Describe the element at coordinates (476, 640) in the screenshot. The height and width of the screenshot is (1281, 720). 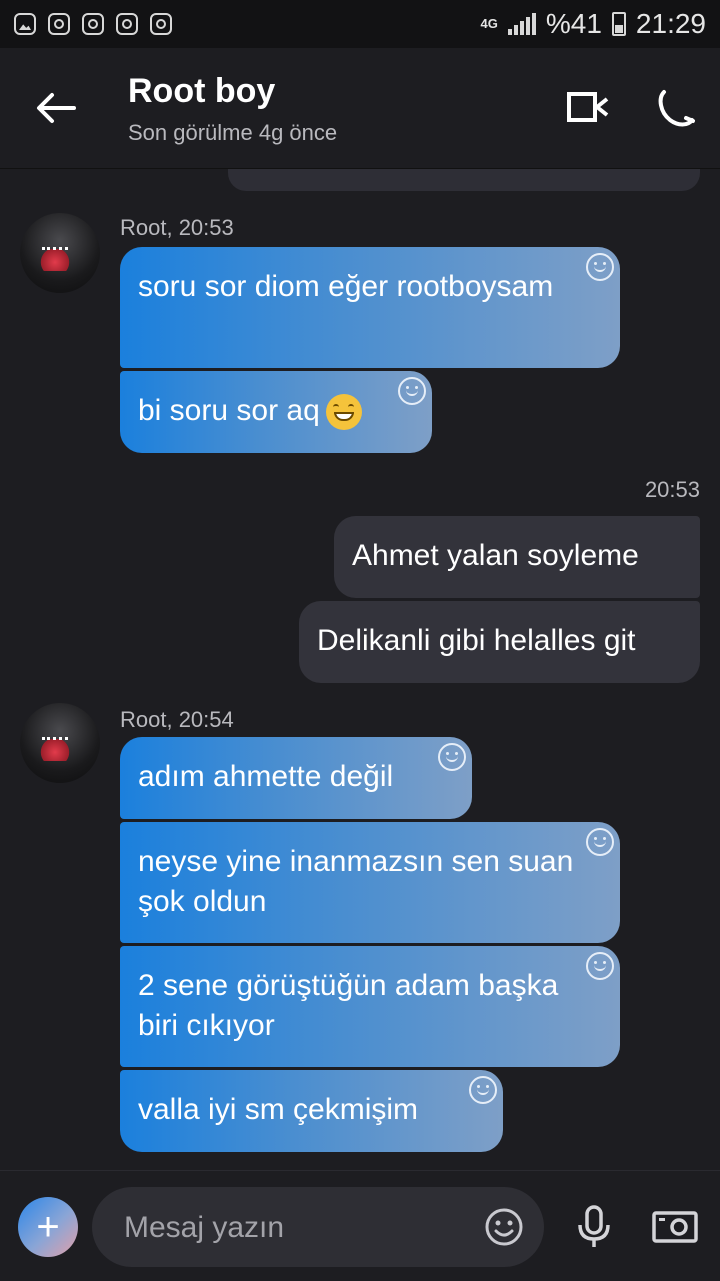
I see `message-text: Delikanli gibi helalles git` at that location.